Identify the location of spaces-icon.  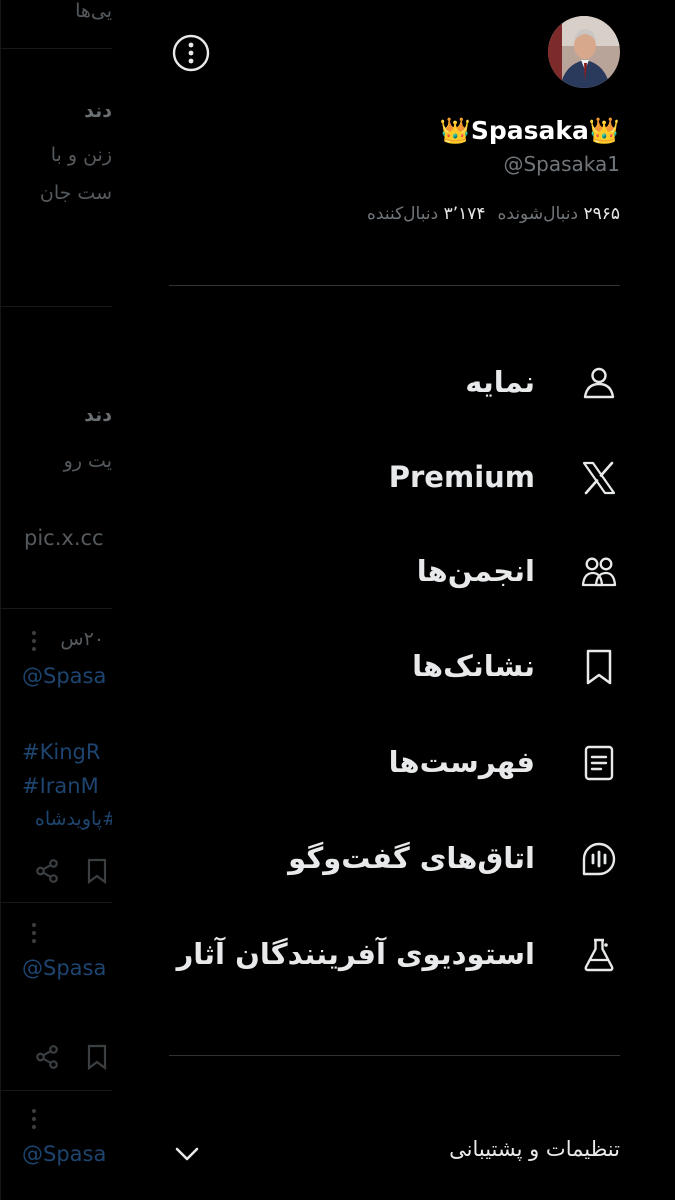
(599, 859).